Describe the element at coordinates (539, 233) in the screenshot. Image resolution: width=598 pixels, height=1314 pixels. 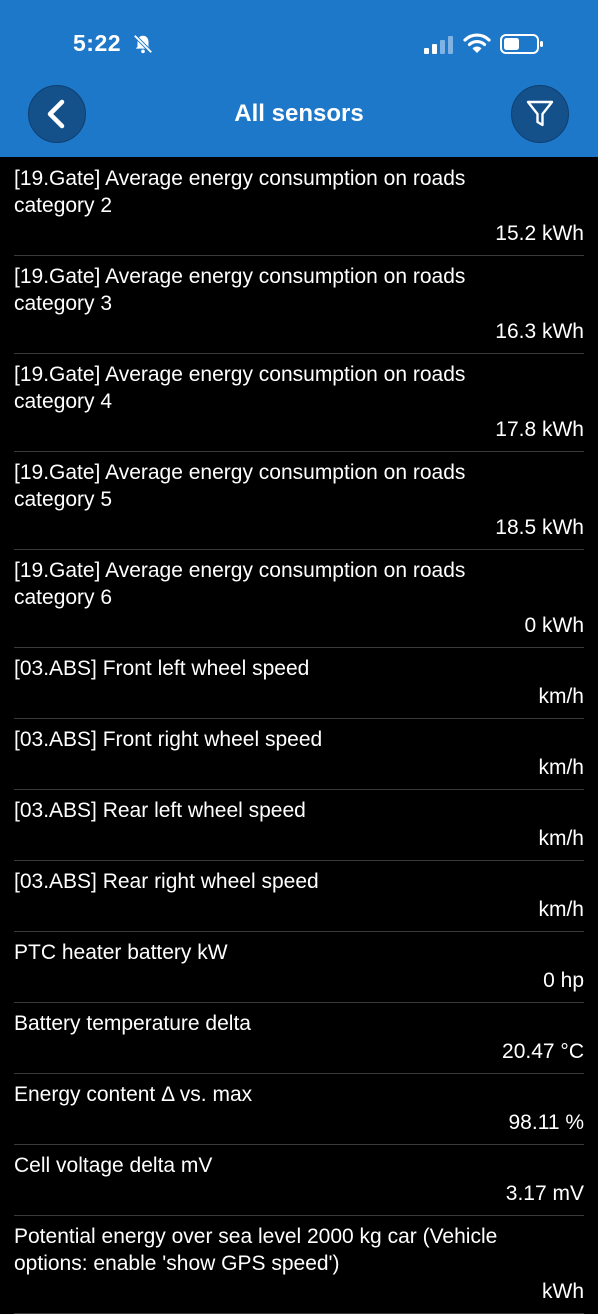
I see `sensor-value: 15.2 kWh` at that location.